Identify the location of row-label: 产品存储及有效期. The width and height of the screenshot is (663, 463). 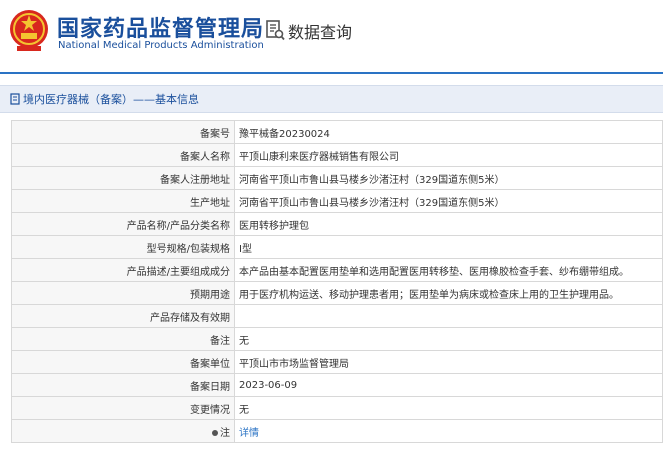
(123, 316).